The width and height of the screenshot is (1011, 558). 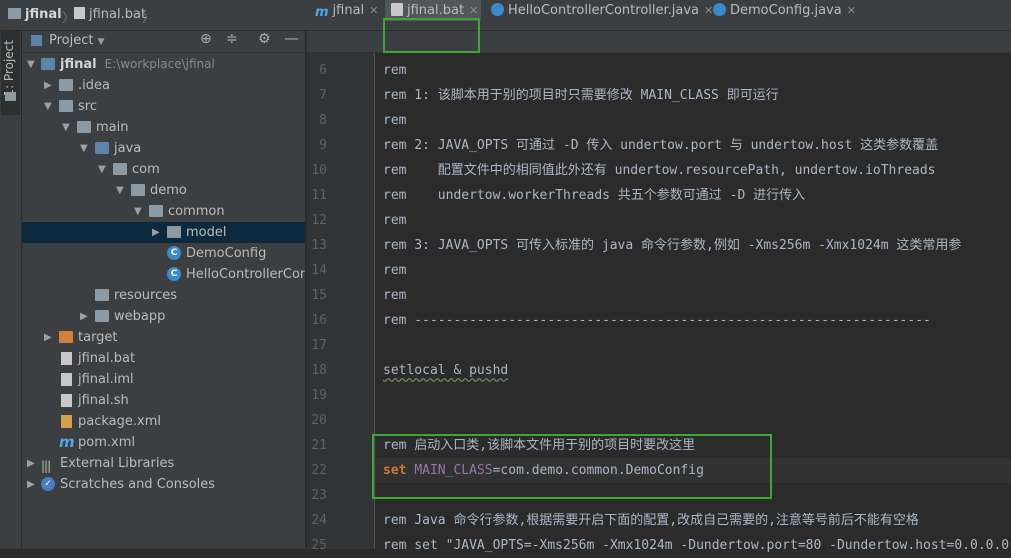 I want to click on tree-item-jfinal: ▼ jfinal E:\workplace\jfinal, so click(x=163, y=64).